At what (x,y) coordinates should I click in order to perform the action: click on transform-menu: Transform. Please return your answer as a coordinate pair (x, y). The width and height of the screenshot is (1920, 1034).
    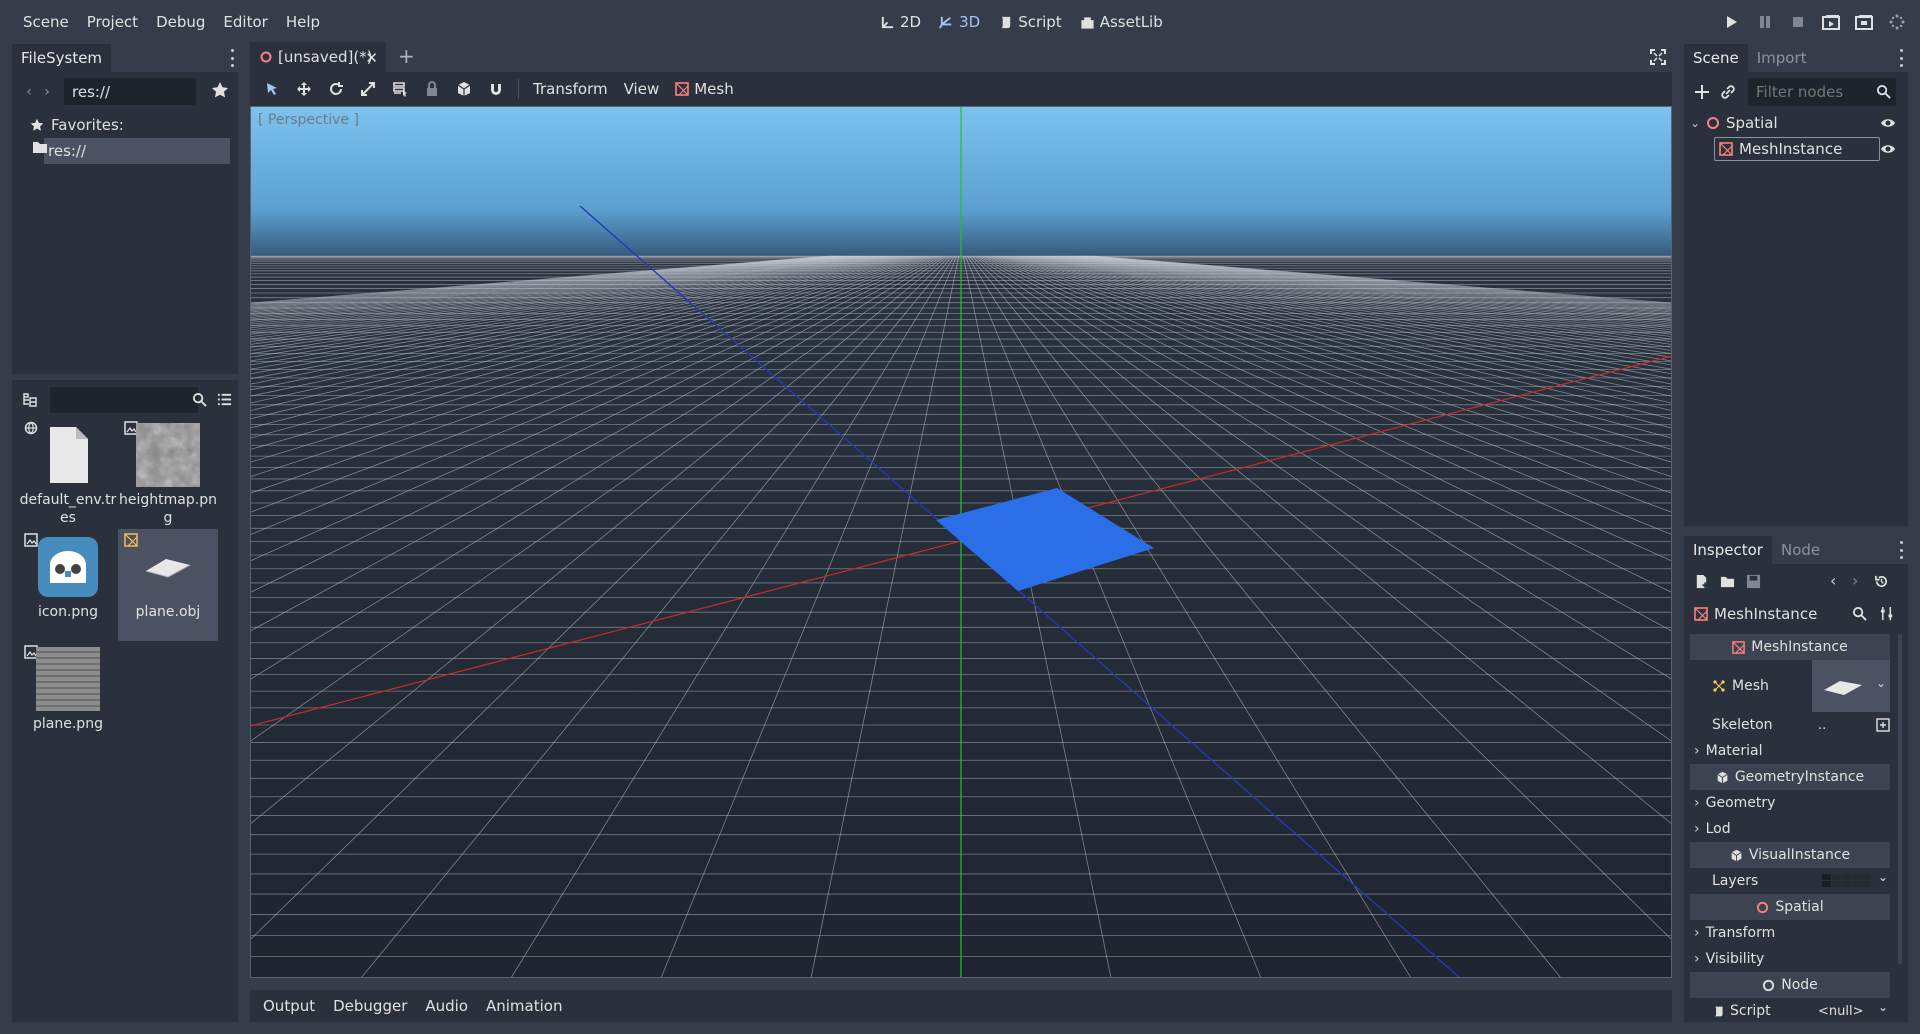
    Looking at the image, I should click on (570, 89).